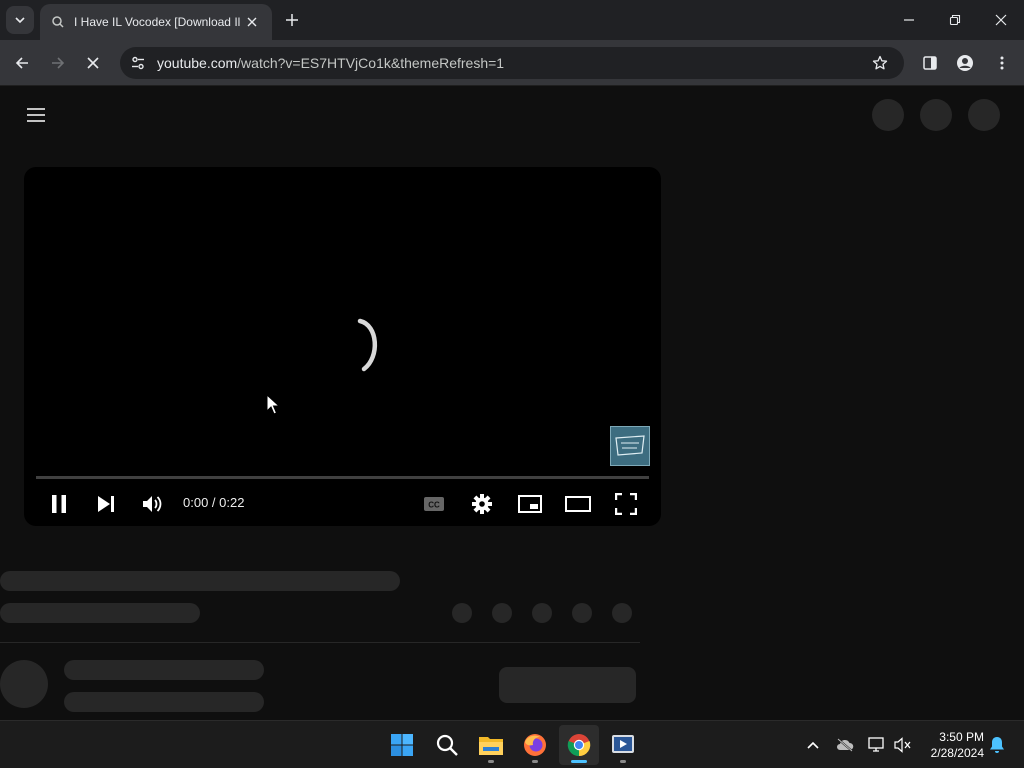 The height and width of the screenshot is (768, 1024). I want to click on title-skeleton, so click(200, 581).